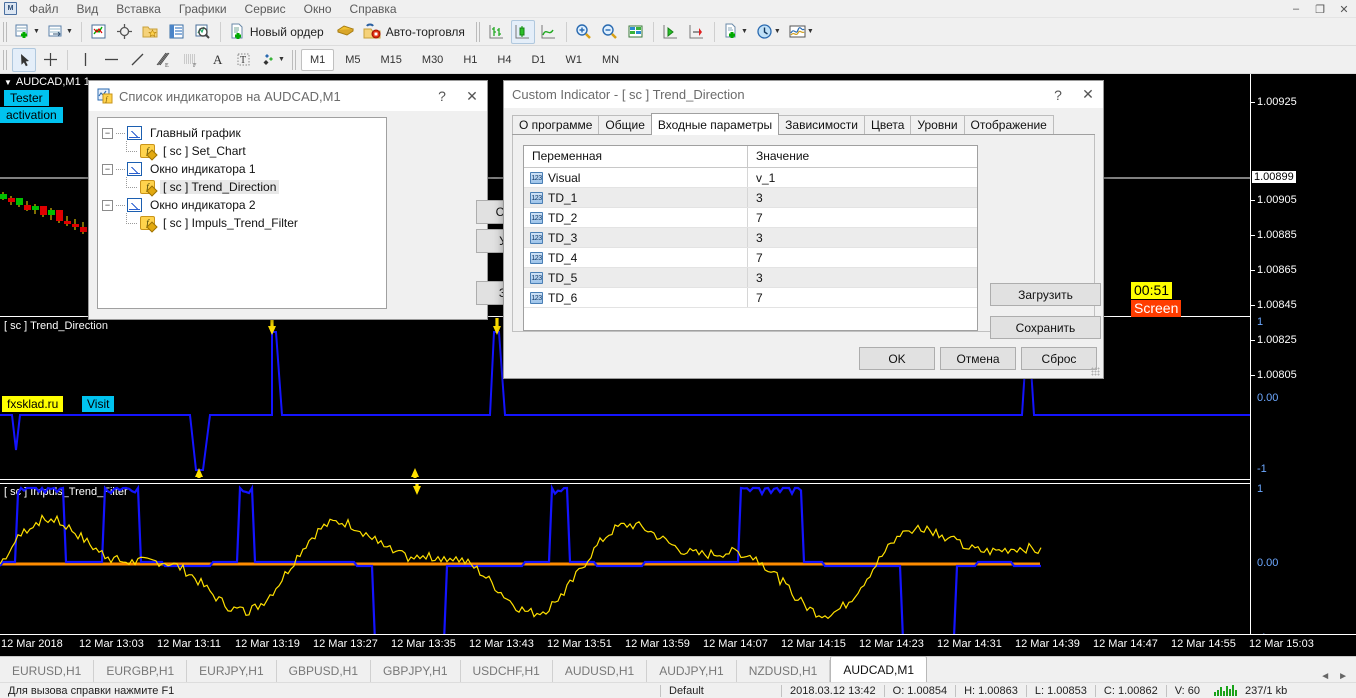 The image size is (1356, 698). What do you see at coordinates (784, 671) in the screenshot?
I see `chart-tab-nzdusd: NZDUSD,H1` at bounding box center [784, 671].